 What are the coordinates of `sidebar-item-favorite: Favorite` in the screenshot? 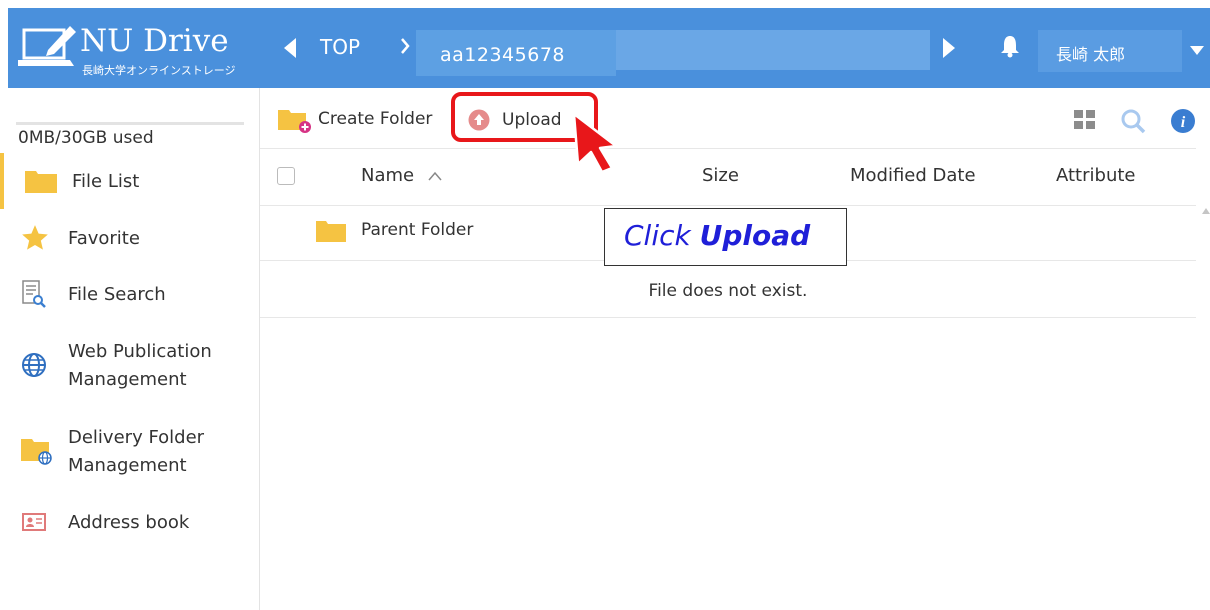 It's located at (133, 238).